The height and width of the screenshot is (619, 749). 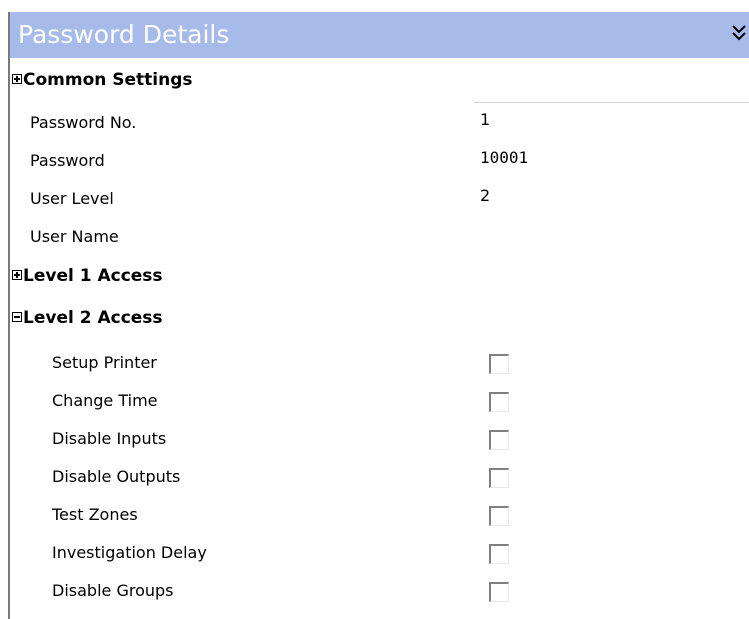 What do you see at coordinates (379, 321) in the screenshot?
I see `section-level-2-access: Level 2 Access` at bounding box center [379, 321].